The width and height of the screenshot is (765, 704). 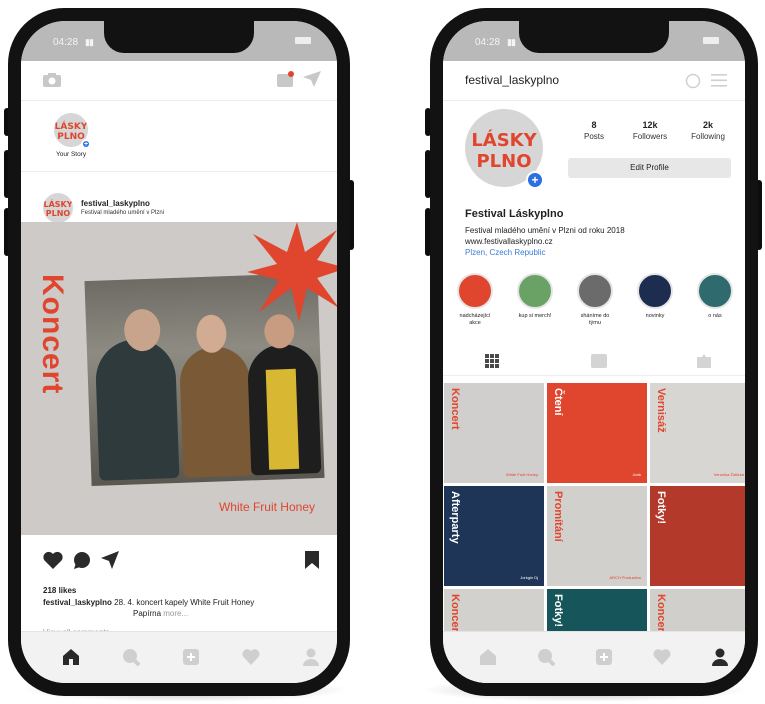 What do you see at coordinates (545, 241) in the screenshot?
I see `website-link: www.festivallaskyplno.cz` at bounding box center [545, 241].